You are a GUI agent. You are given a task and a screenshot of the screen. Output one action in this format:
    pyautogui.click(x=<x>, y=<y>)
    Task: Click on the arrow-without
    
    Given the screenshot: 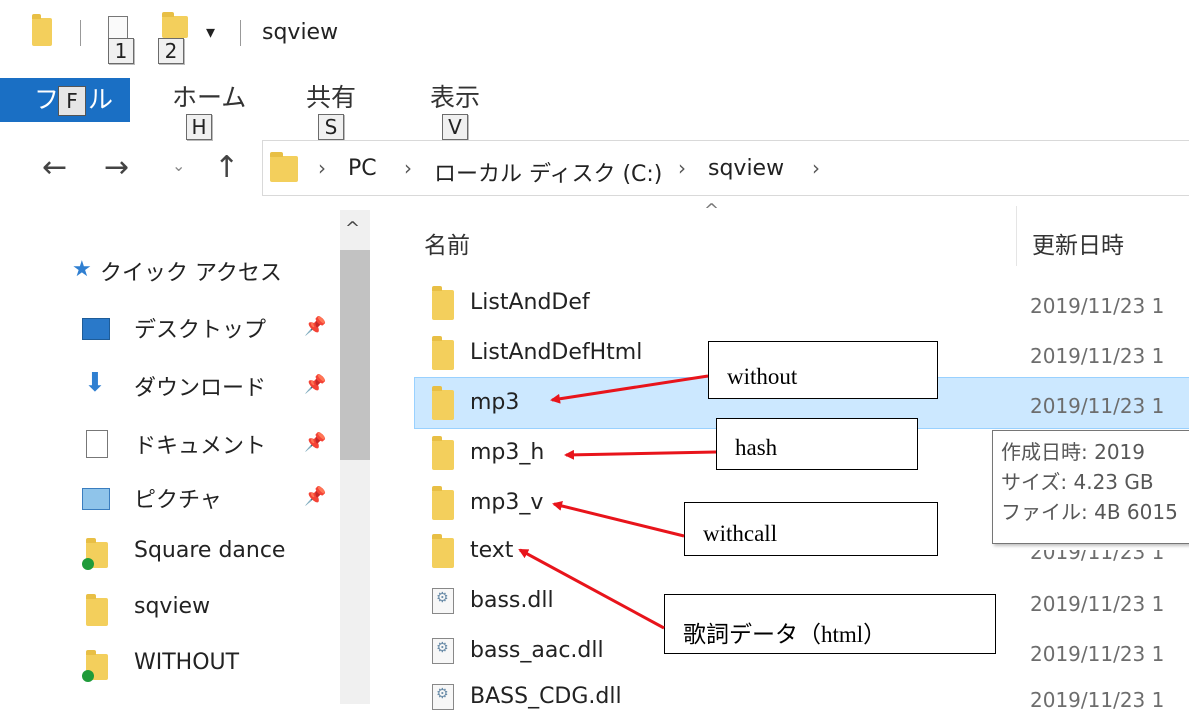 What is the action you would take?
    pyautogui.click(x=629, y=389)
    